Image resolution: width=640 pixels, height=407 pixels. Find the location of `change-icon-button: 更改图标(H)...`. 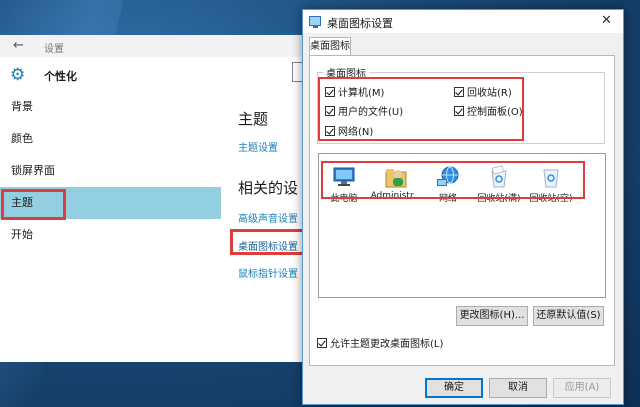

change-icon-button: 更改图标(H)... is located at coordinates (492, 316).